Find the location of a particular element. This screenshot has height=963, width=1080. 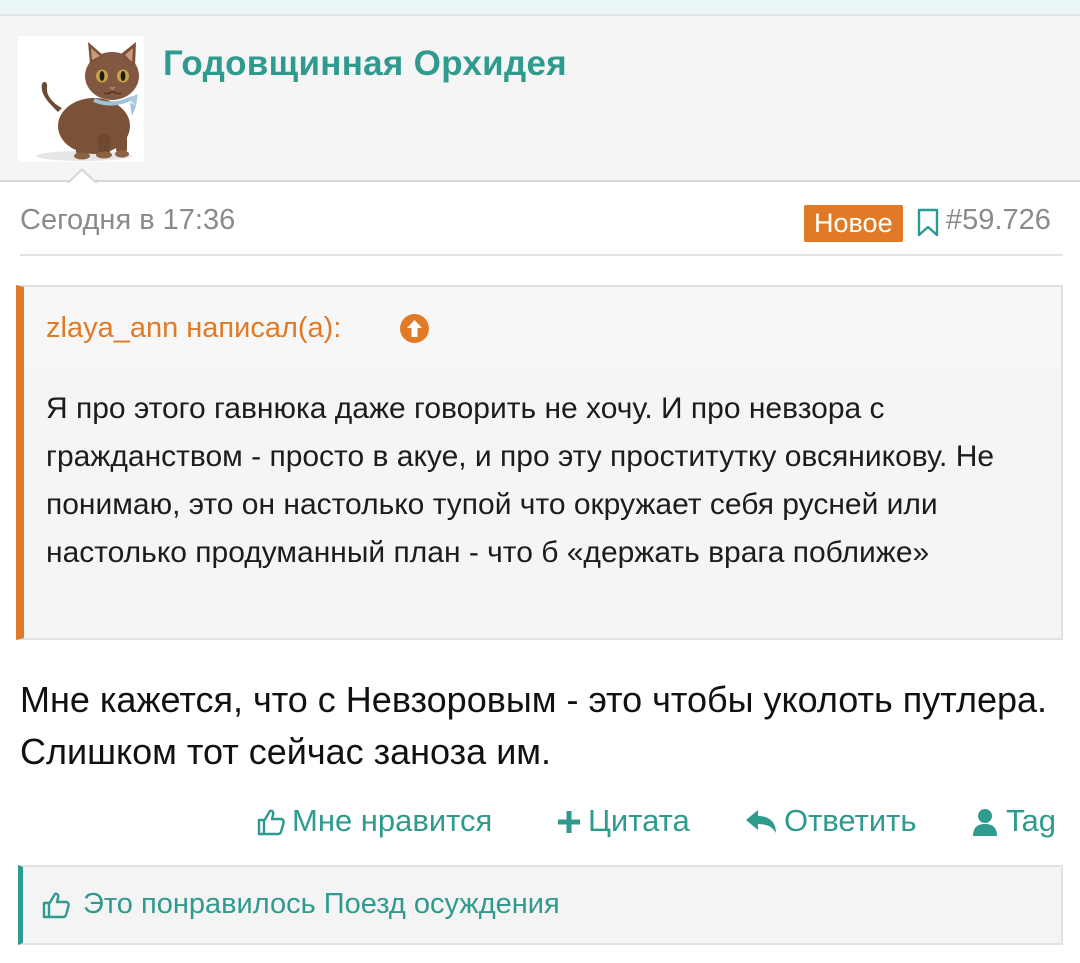

user-icon is located at coordinates (985, 822).